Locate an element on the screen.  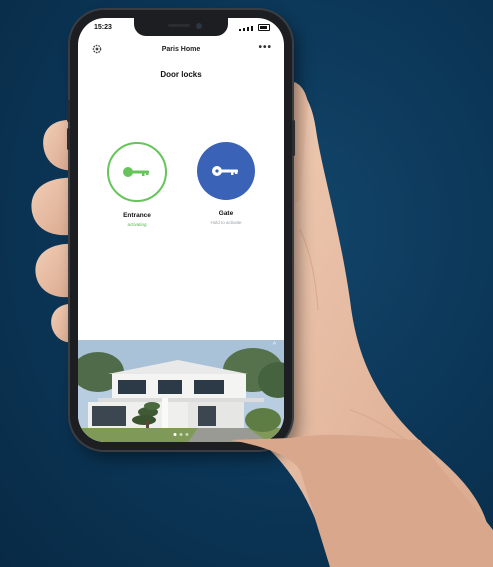
camera is located at coordinates (199, 26).